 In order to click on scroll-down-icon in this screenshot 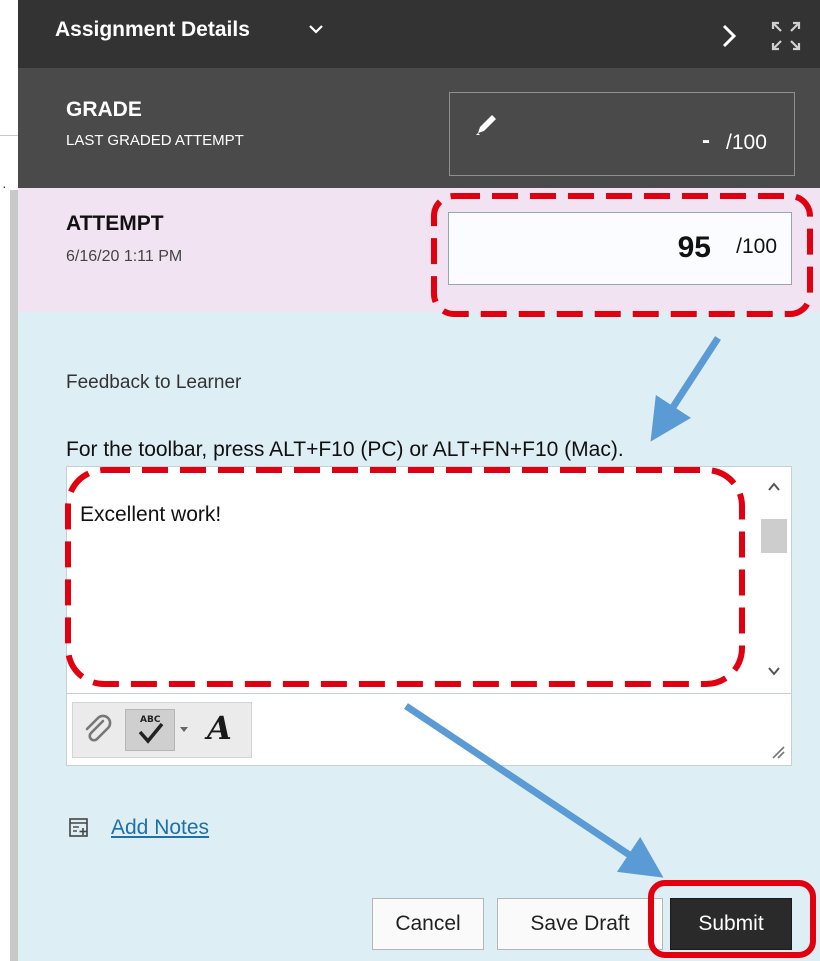, I will do `click(774, 671)`.